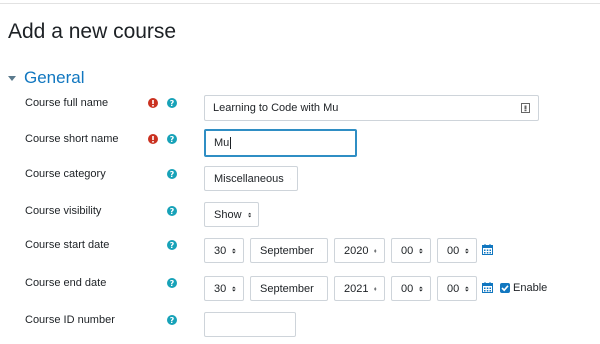 Image resolution: width=600 pixels, height=344 pixels. What do you see at coordinates (356, 288) in the screenshot?
I see `end-year-value: 2021` at bounding box center [356, 288].